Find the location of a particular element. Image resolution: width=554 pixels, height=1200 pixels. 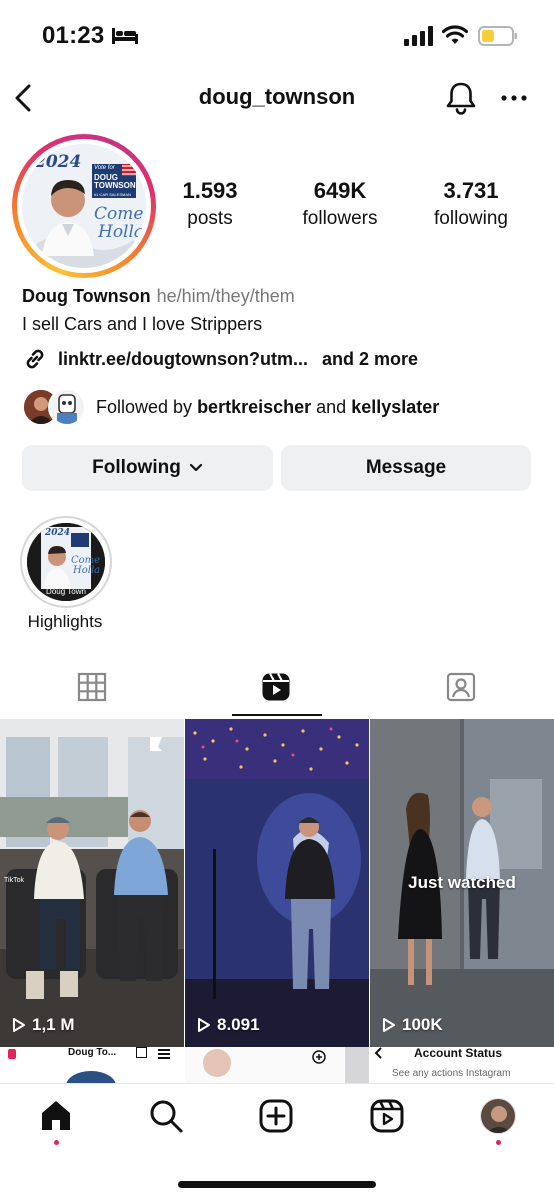

link-chain-icon is located at coordinates (35, 359).